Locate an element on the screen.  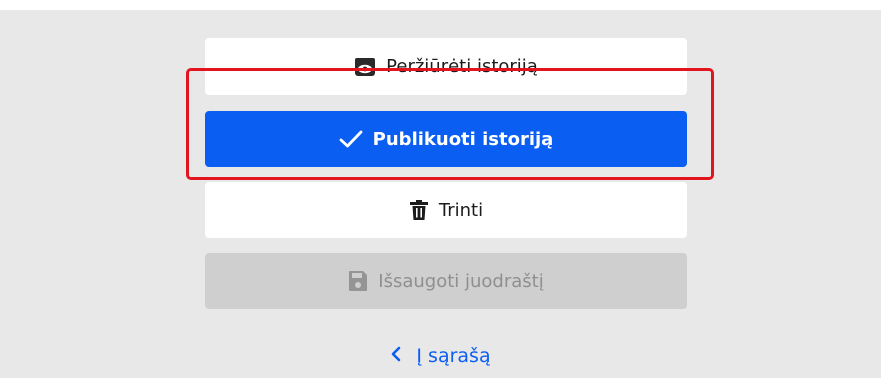
trash-icon is located at coordinates (419, 210).